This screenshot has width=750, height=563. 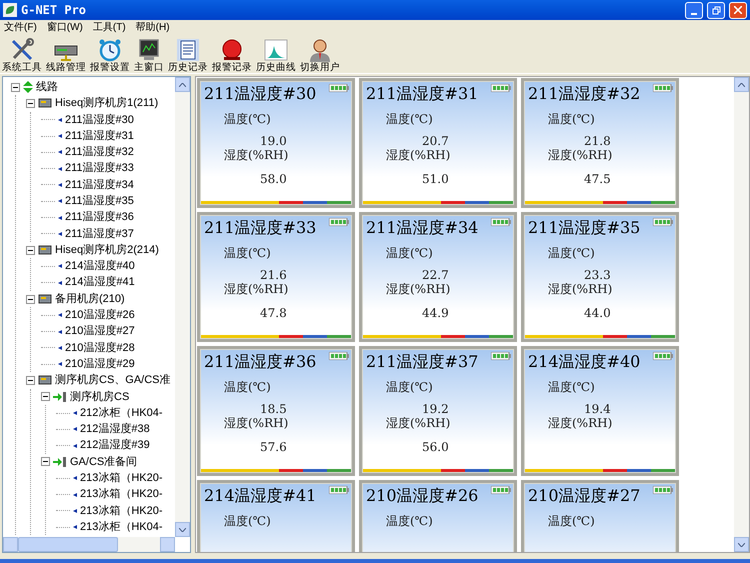 What do you see at coordinates (99, 185) in the screenshot?
I see `tree-item: 211温湿度#34` at bounding box center [99, 185].